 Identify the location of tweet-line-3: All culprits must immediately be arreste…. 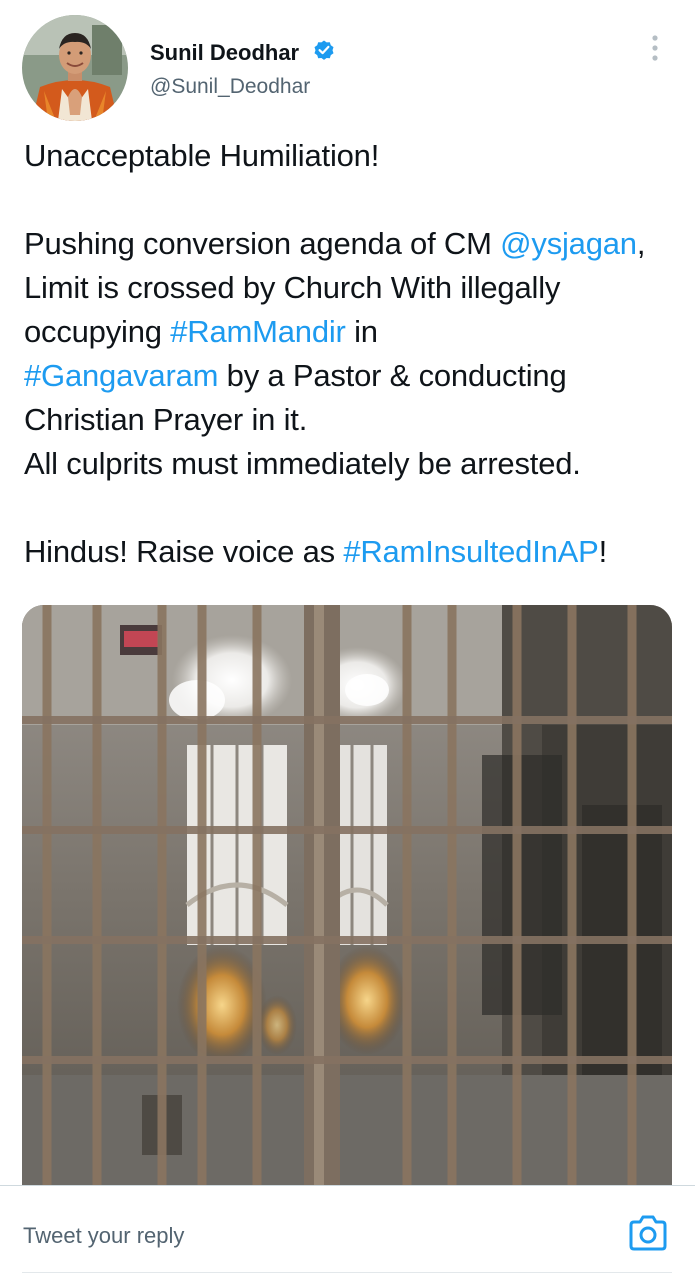
(302, 463).